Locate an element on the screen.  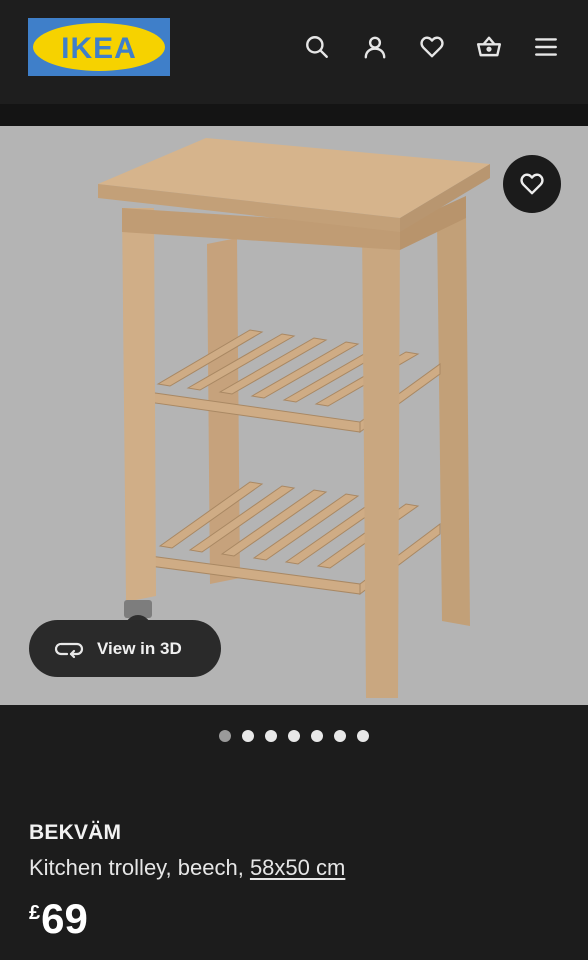
view-in-3d-button: View in 3D is located at coordinates (125, 648).